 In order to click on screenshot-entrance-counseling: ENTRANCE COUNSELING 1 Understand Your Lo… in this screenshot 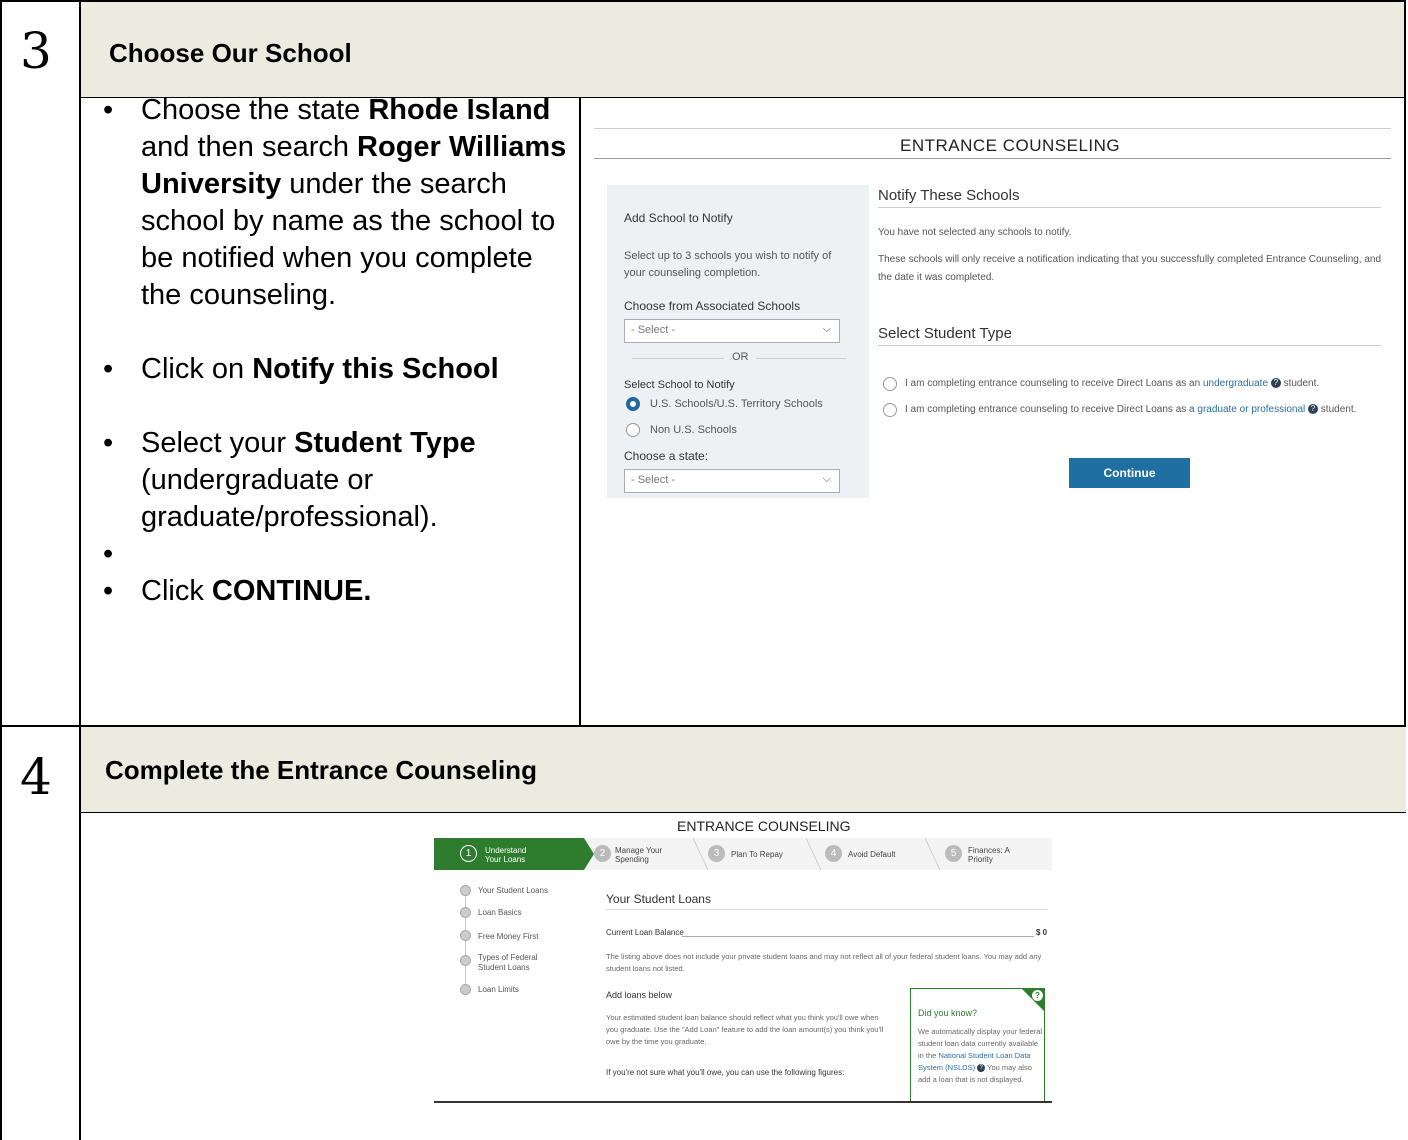, I will do `click(743, 958)`.